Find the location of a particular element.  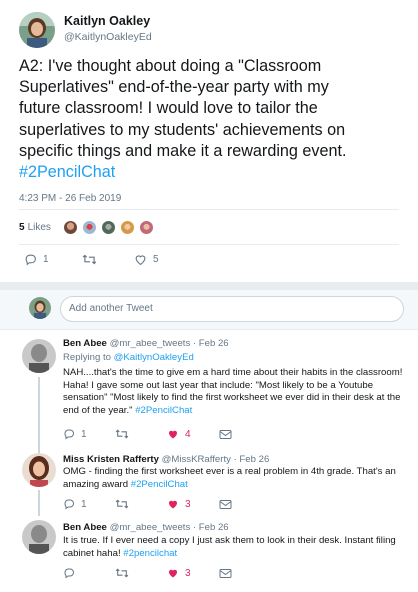

reply-header: Ben Abee @mr_abee_tweets · Feb 26 is located at coordinates (146, 343).